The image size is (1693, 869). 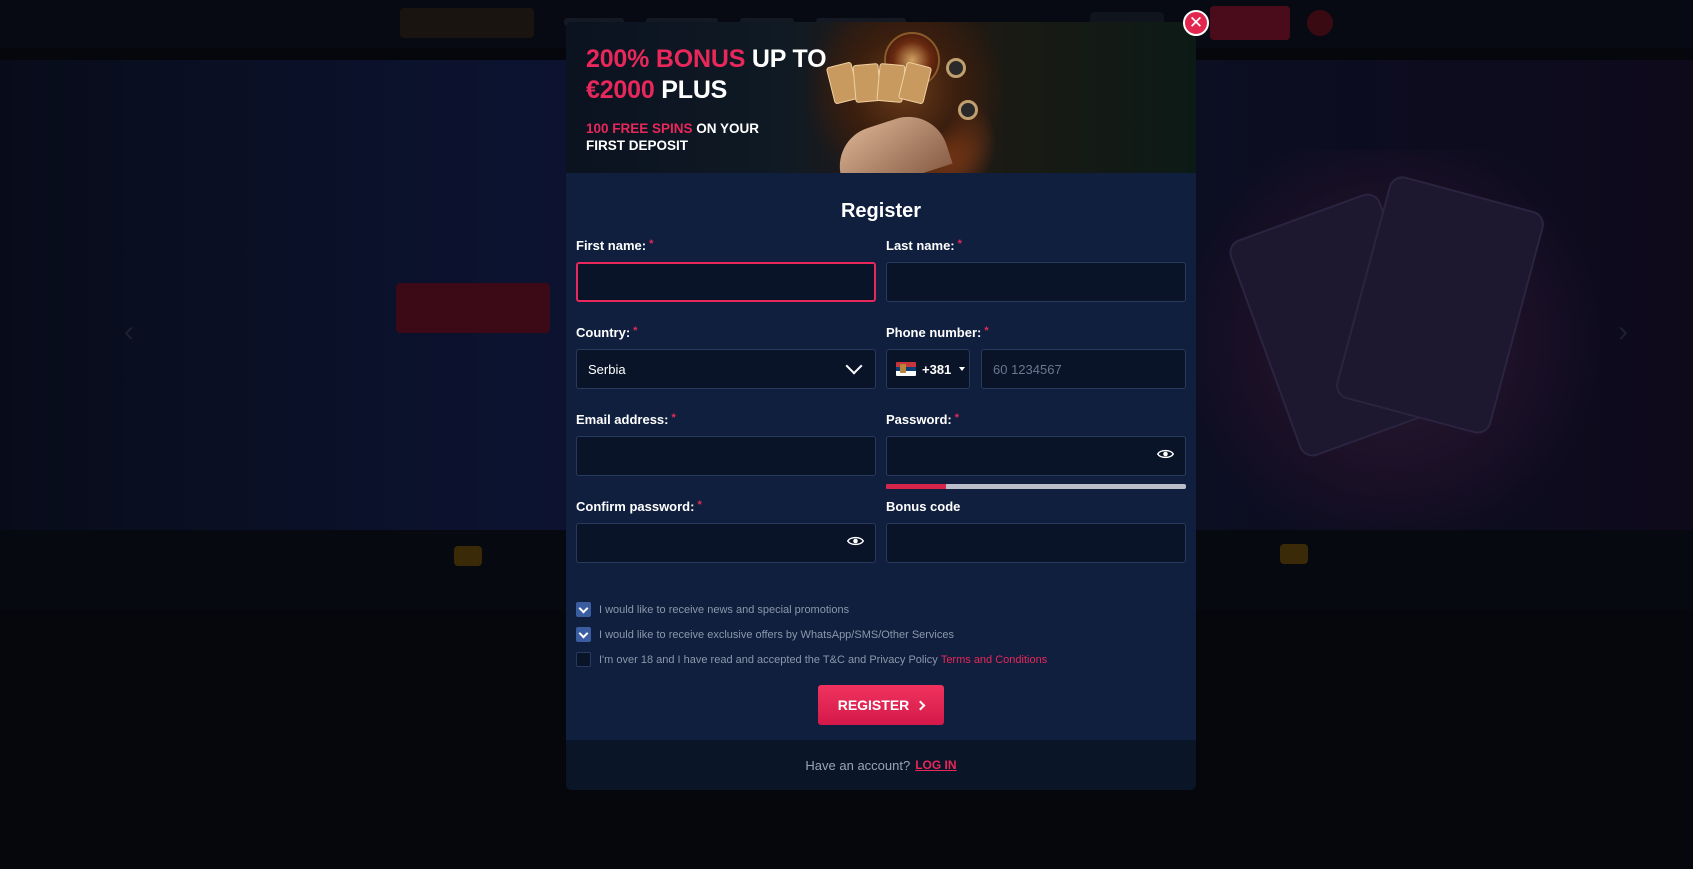 I want to click on promo-subtitle: 100 FREE SPINS ON YOUR FIRST DEPOSIT, so click(x=672, y=137).